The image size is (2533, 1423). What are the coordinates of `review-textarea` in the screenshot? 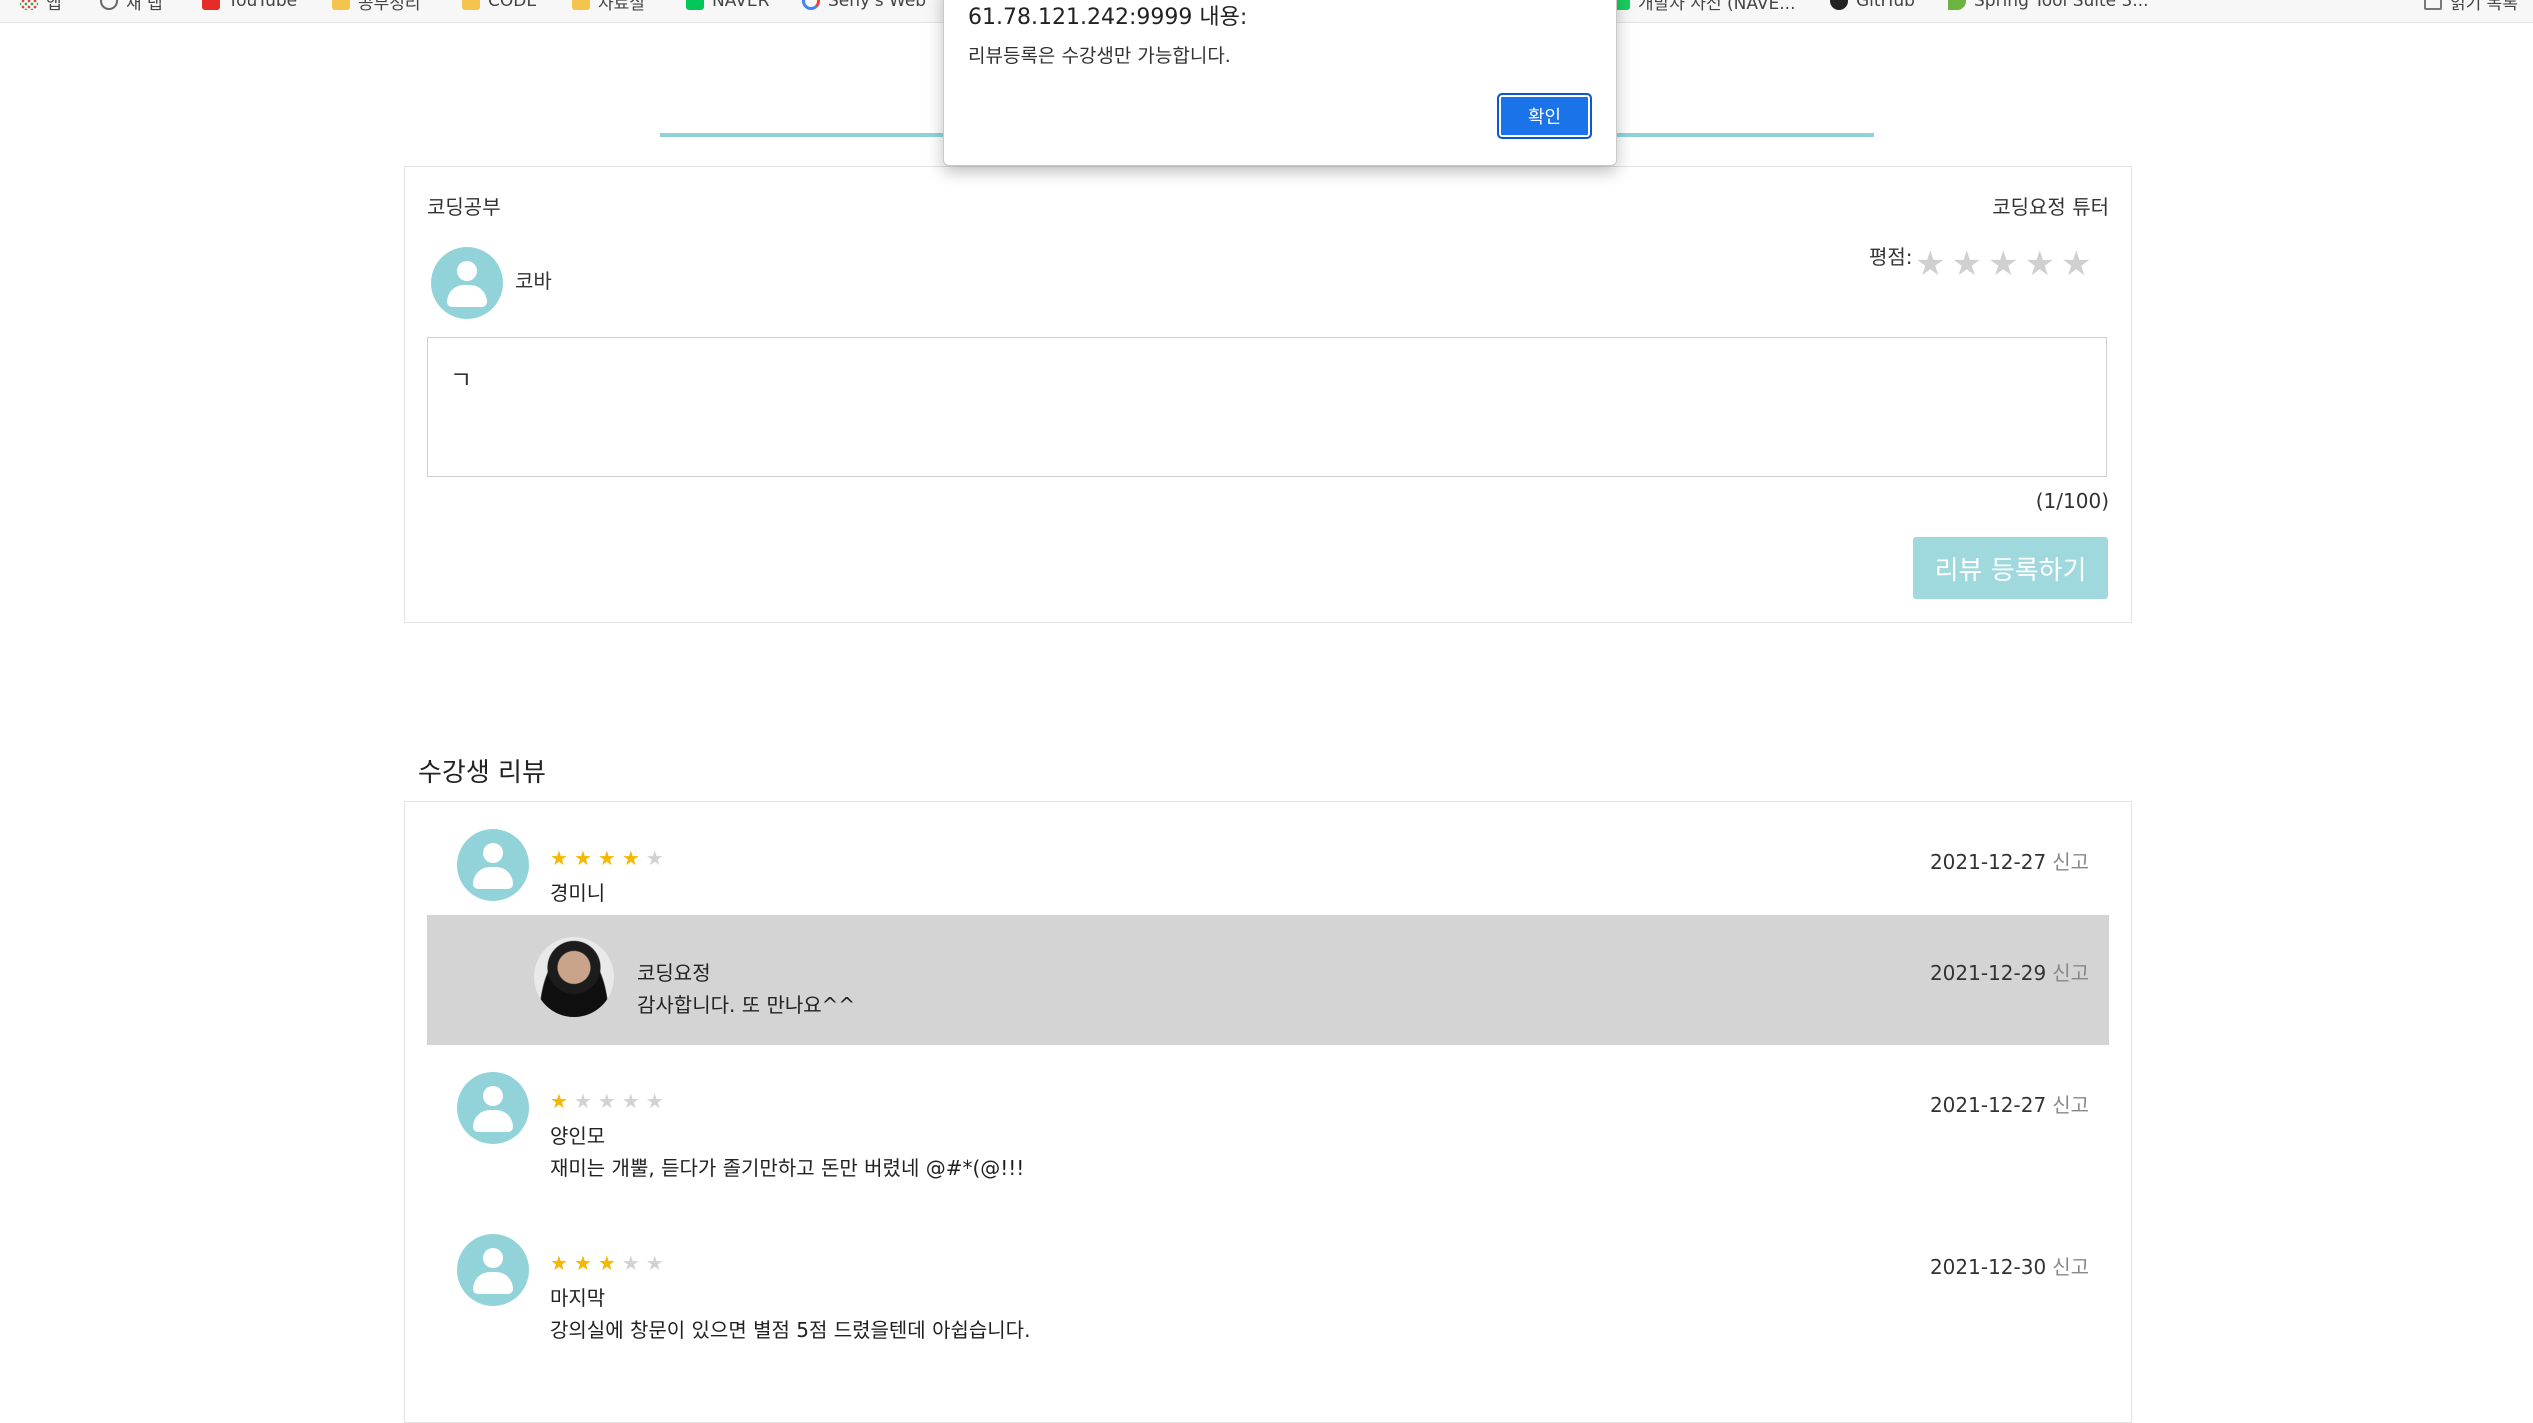 It's located at (1267, 407).